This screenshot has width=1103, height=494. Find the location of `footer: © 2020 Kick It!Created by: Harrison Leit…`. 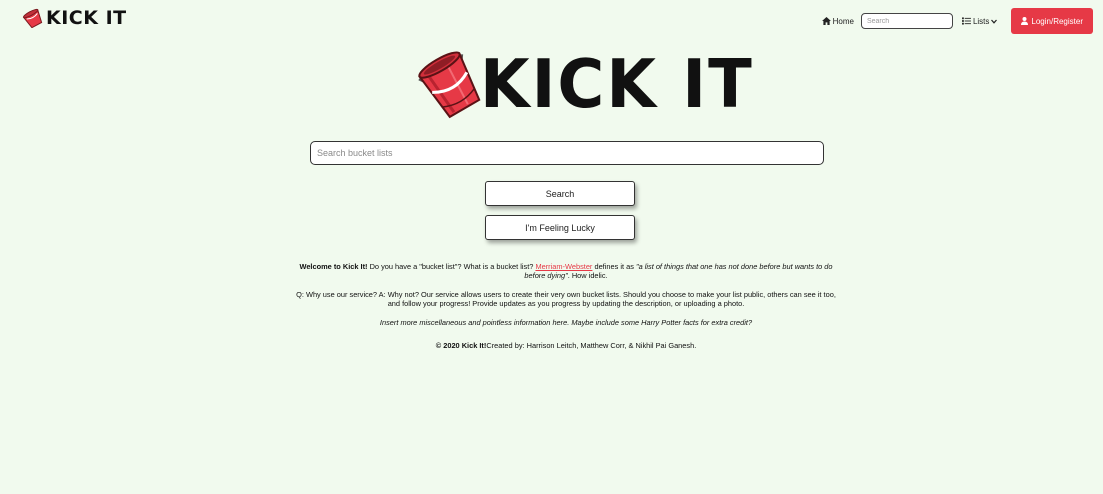

footer: © 2020 Kick It!Created by: Harrison Leit… is located at coordinates (566, 345).